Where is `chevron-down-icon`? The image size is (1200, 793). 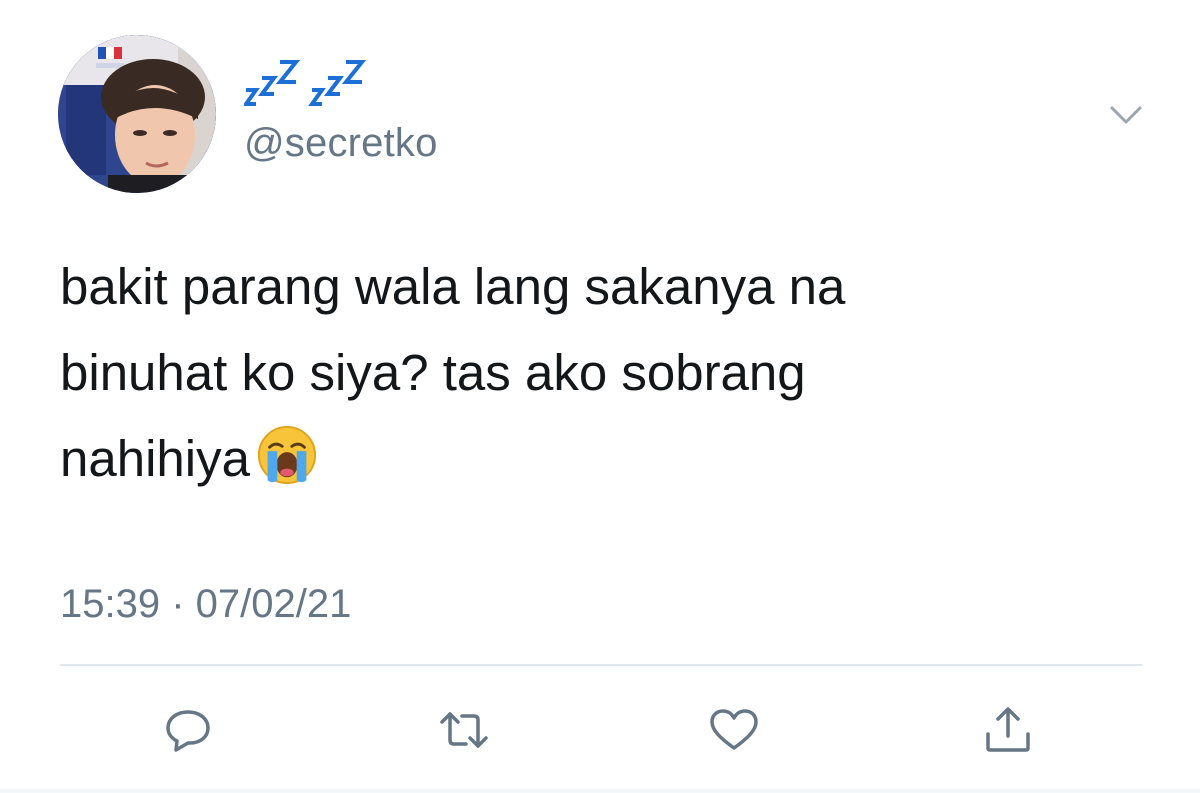
chevron-down-icon is located at coordinates (1126, 115).